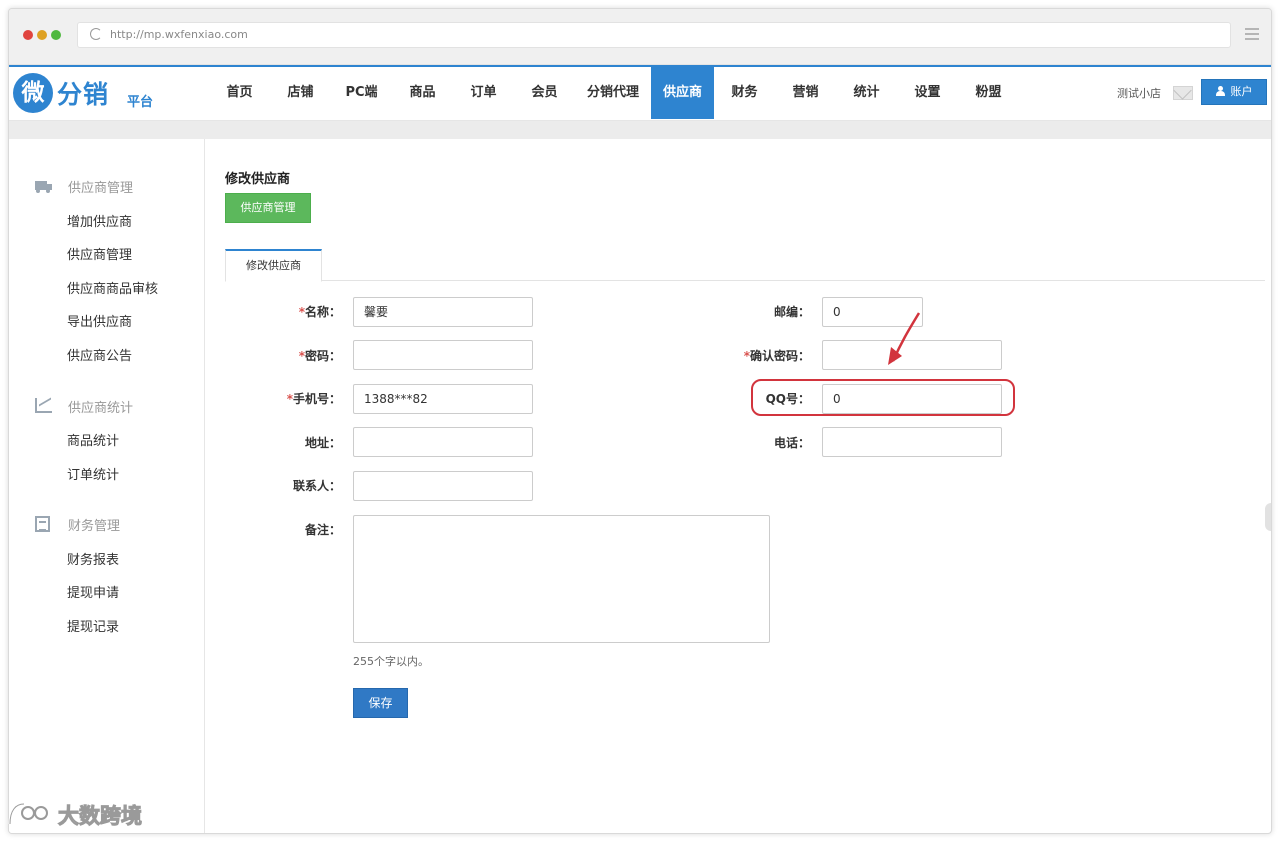 The width and height of the screenshot is (1280, 842). What do you see at coordinates (361, 93) in the screenshot?
I see `nav-item-pc: PC端` at bounding box center [361, 93].